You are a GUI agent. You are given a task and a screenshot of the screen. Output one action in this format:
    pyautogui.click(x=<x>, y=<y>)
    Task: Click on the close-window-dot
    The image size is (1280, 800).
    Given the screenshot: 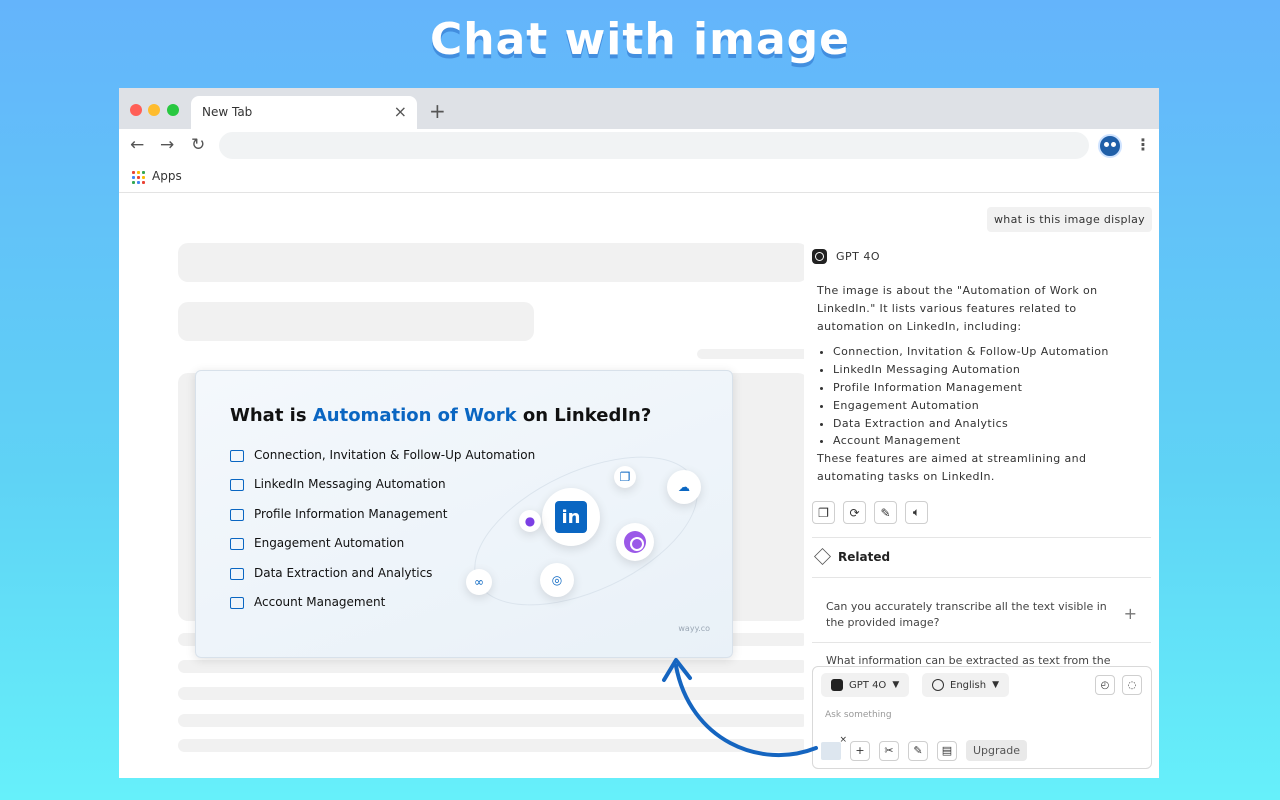 What is the action you would take?
    pyautogui.click(x=136, y=110)
    